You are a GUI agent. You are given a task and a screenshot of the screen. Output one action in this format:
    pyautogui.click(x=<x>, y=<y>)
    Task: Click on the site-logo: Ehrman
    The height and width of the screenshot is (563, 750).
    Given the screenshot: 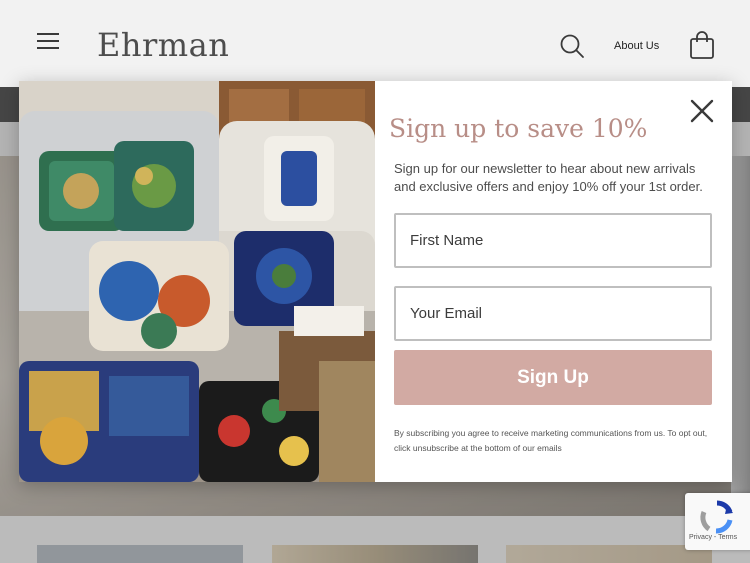 What is the action you would take?
    pyautogui.click(x=163, y=45)
    